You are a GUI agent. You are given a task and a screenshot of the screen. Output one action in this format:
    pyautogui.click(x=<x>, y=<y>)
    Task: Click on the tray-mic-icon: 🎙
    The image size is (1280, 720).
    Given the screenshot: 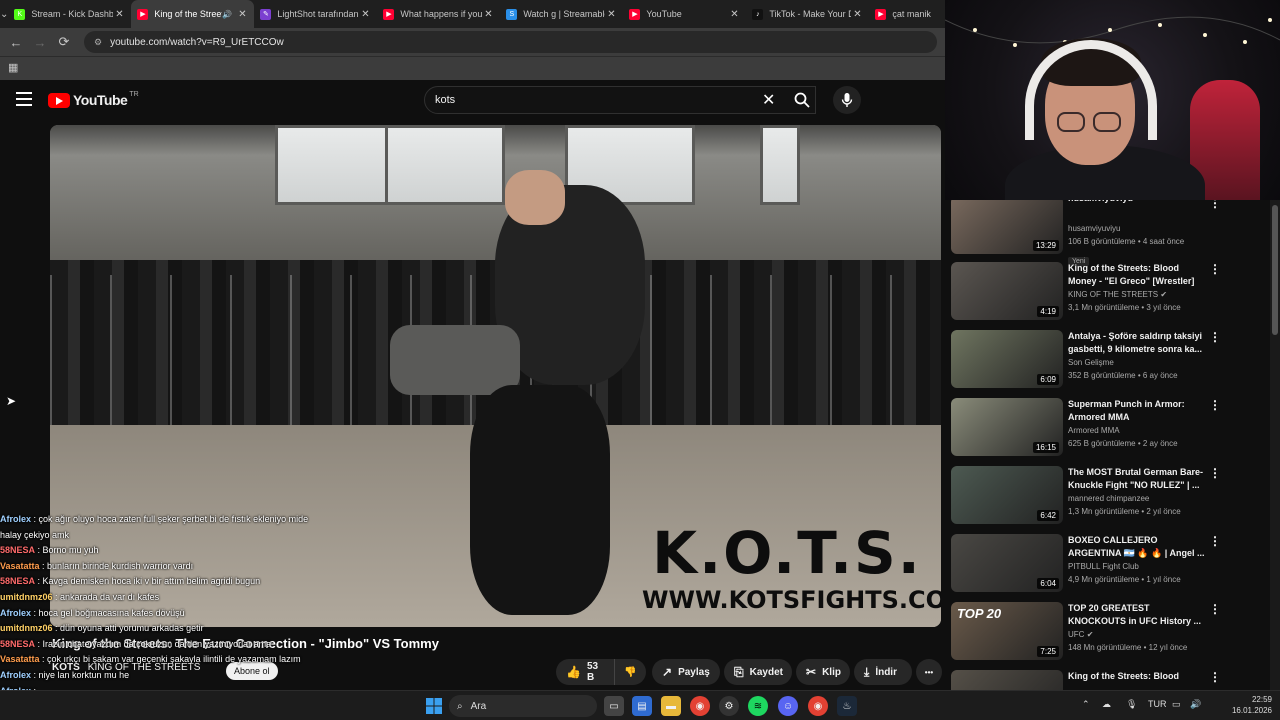 What is the action you would take?
    pyautogui.click(x=1131, y=704)
    